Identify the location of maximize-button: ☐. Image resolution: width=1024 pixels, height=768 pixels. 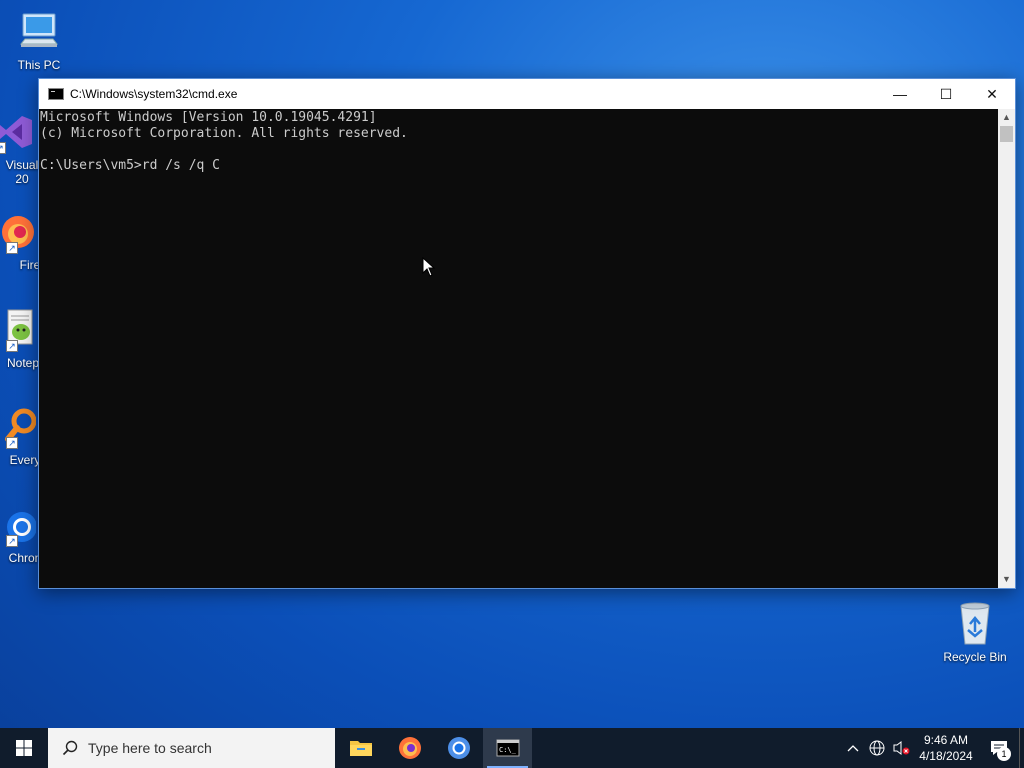
(946, 94).